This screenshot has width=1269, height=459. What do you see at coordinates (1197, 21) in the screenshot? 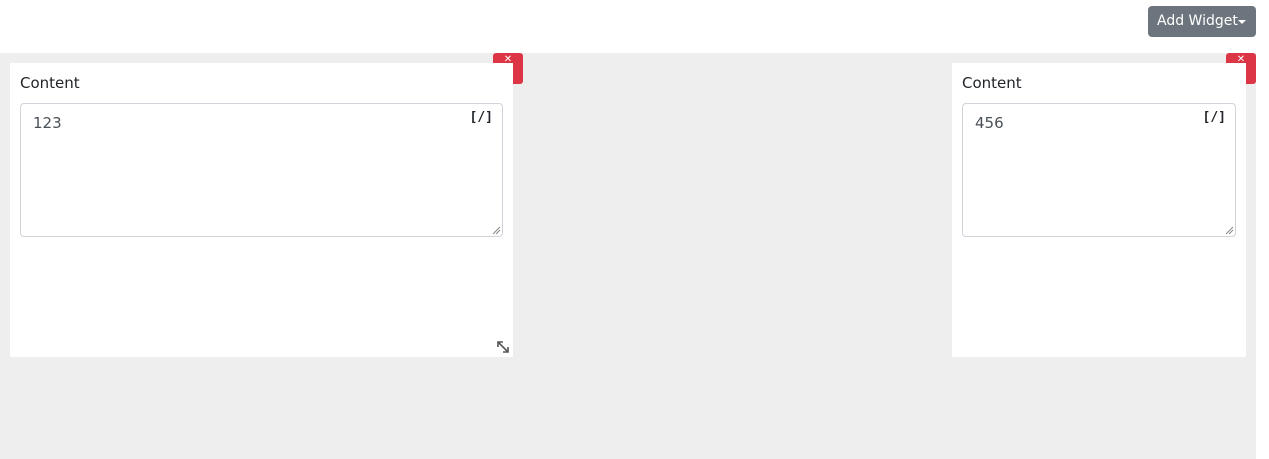
I see `add-widget-label: Add Widget` at bounding box center [1197, 21].